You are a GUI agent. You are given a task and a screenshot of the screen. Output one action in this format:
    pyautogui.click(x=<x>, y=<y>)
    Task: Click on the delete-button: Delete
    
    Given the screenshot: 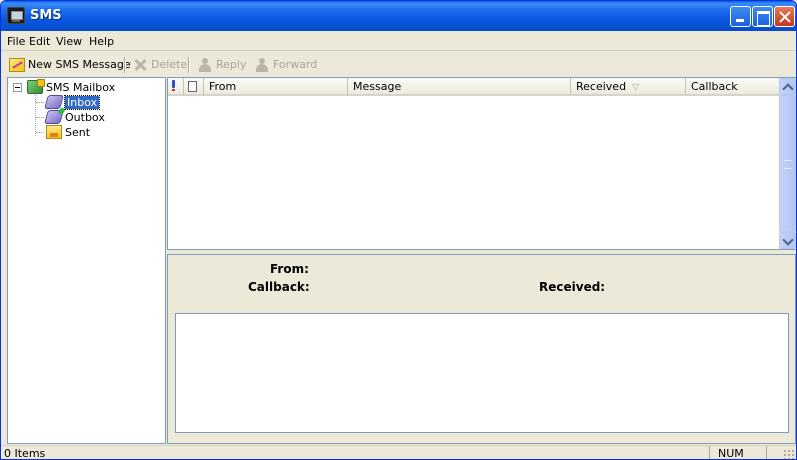 What is the action you would take?
    pyautogui.click(x=159, y=64)
    